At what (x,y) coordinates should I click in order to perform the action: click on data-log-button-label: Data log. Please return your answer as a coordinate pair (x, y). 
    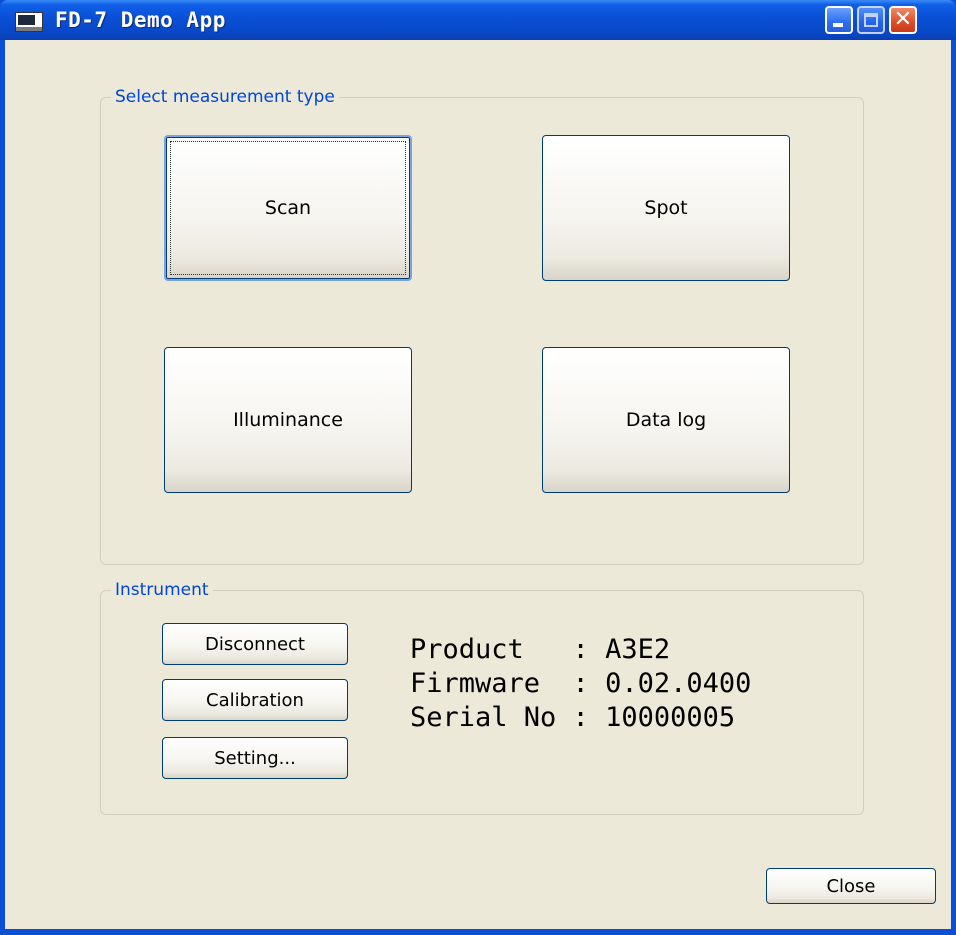
    Looking at the image, I should click on (666, 420).